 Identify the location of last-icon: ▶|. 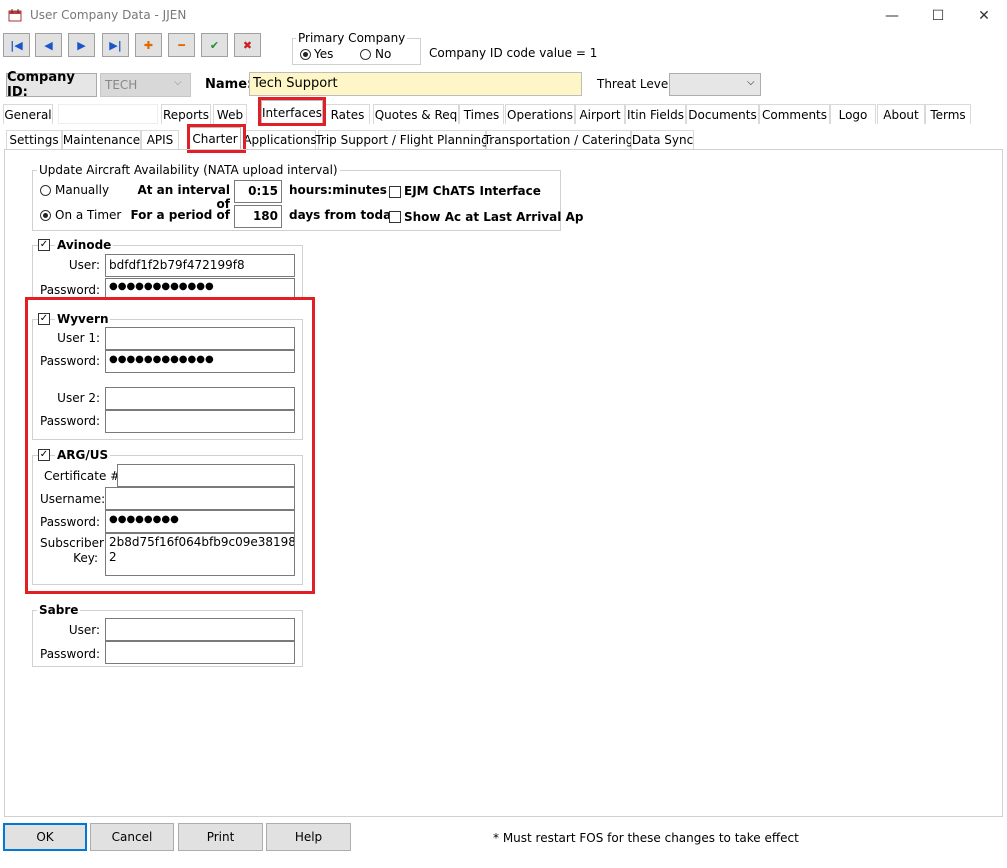
(115, 45).